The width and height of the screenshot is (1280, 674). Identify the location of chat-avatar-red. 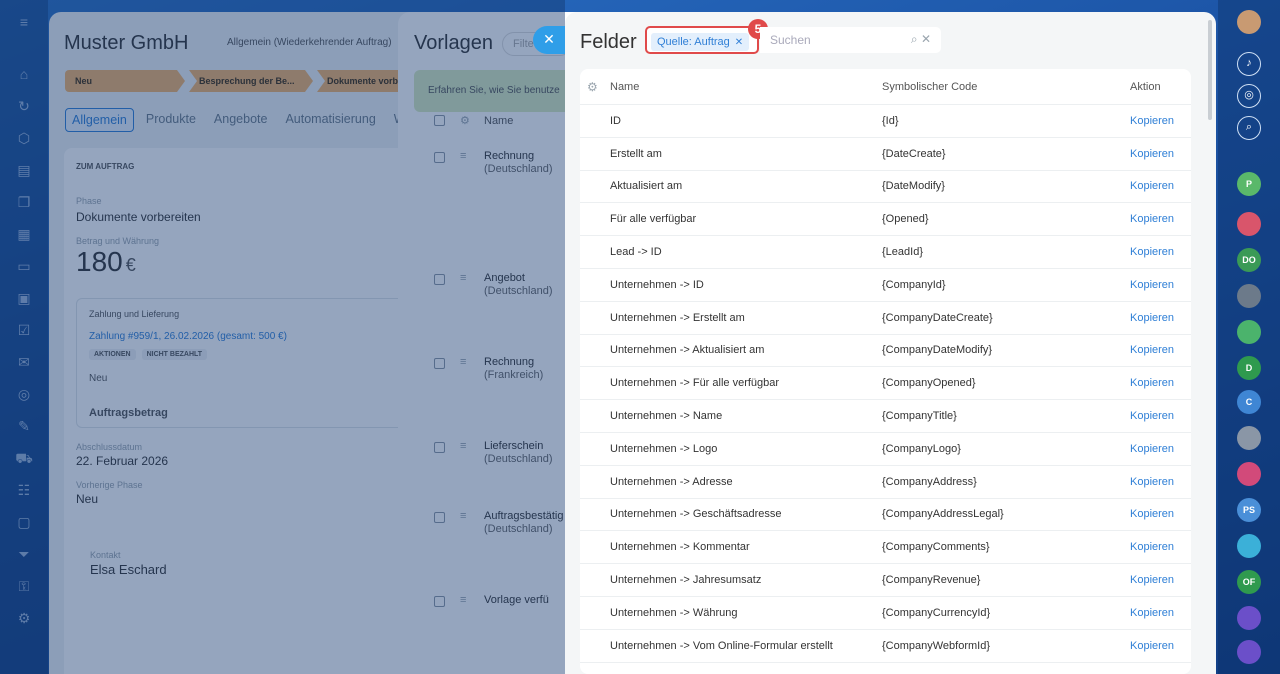
(1249, 224).